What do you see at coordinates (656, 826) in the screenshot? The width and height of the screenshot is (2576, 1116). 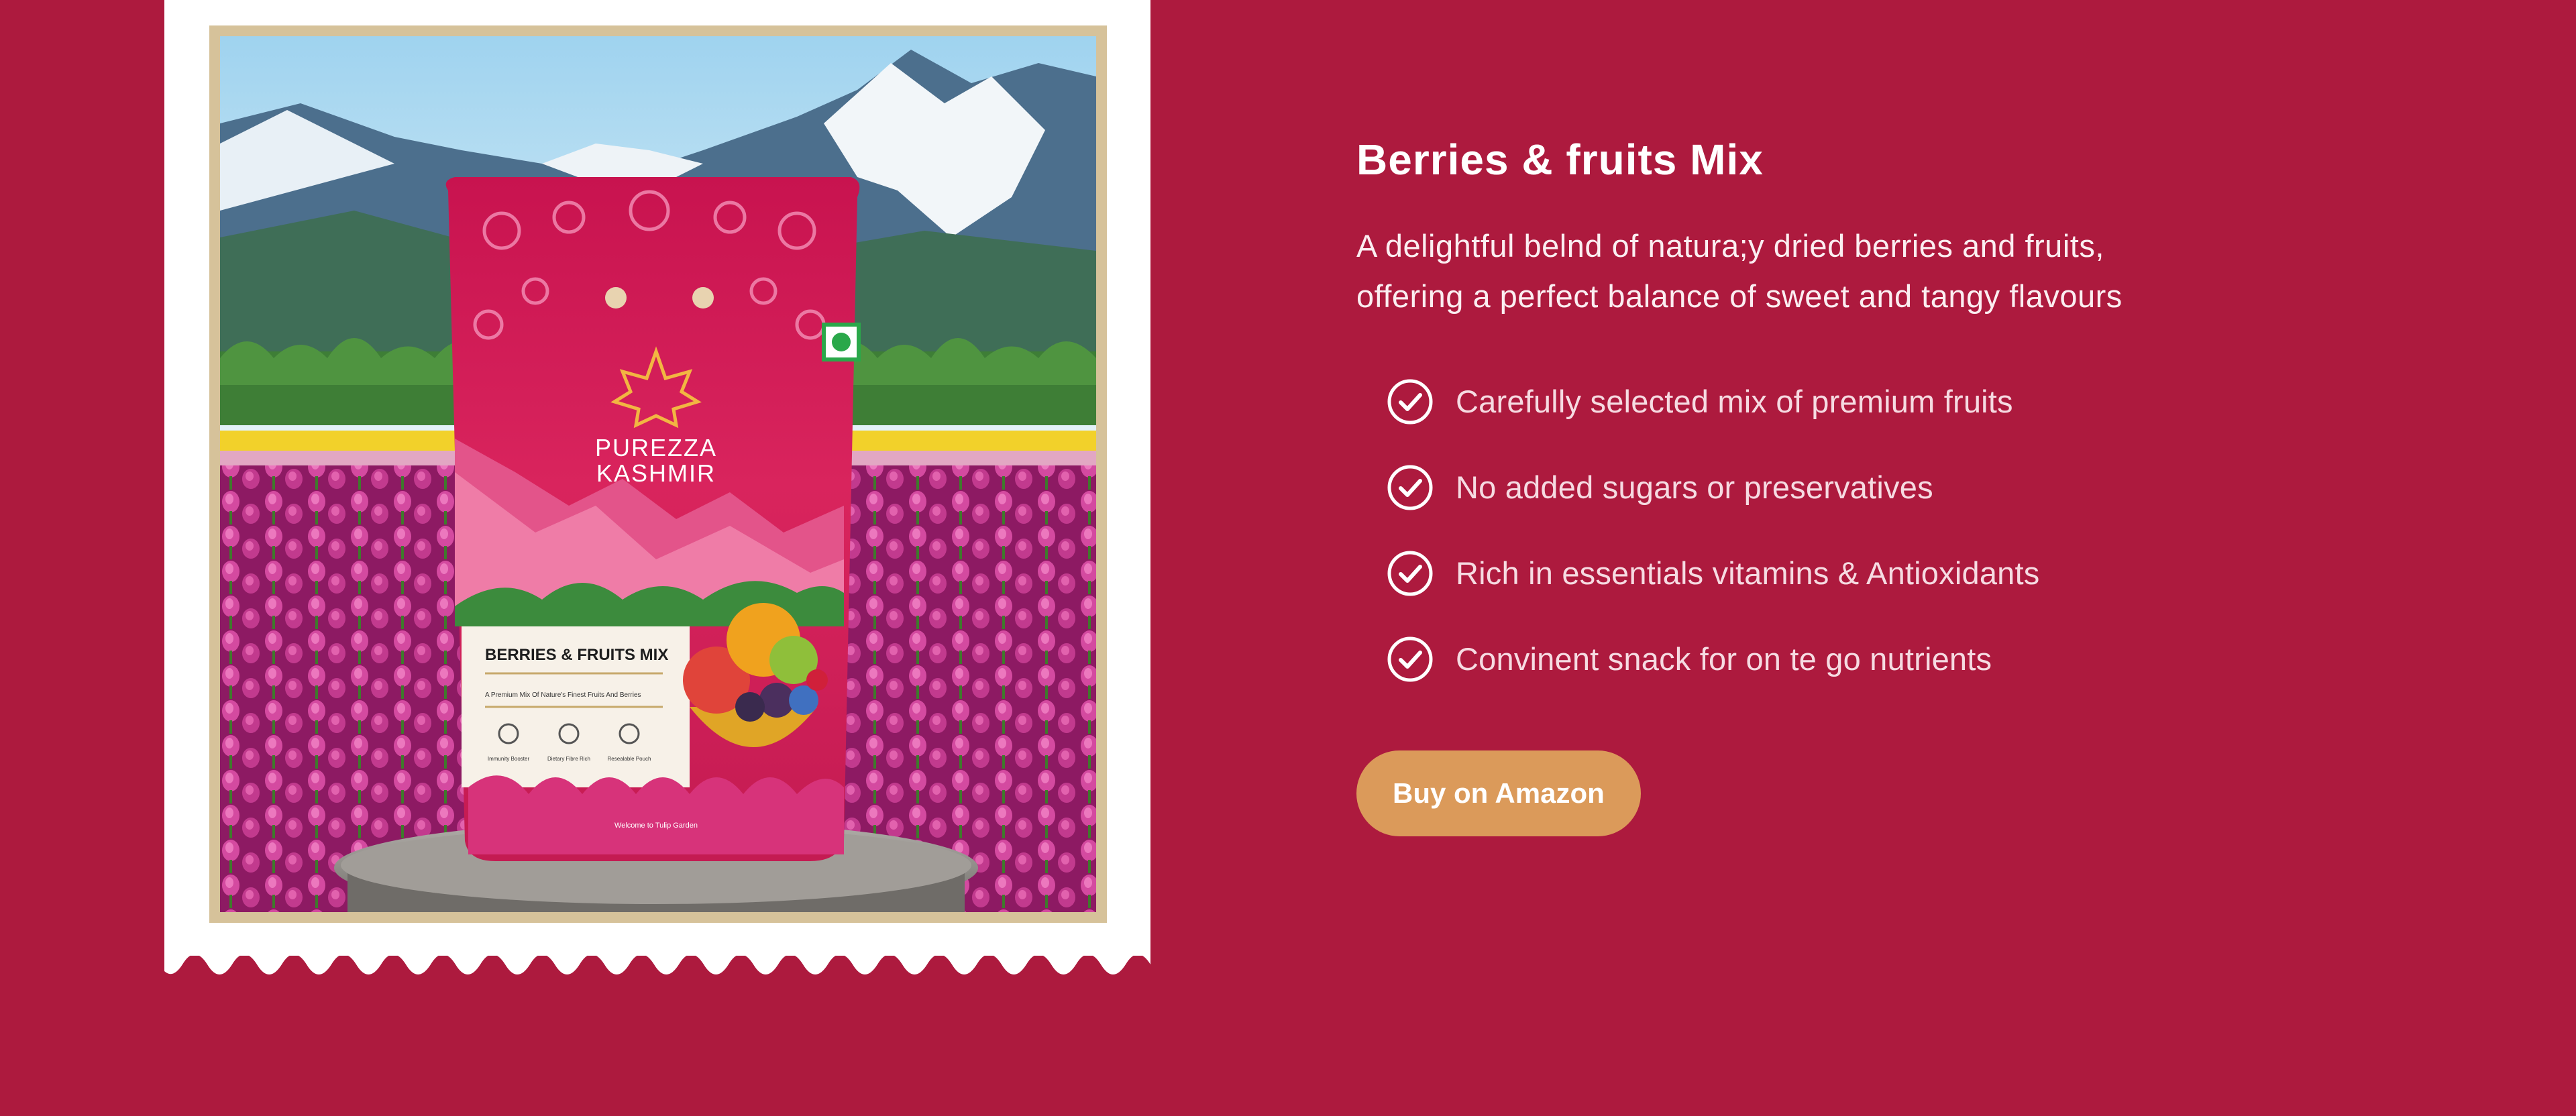 I see `pouch-footer: Welcome to Tulip Garden` at bounding box center [656, 826].